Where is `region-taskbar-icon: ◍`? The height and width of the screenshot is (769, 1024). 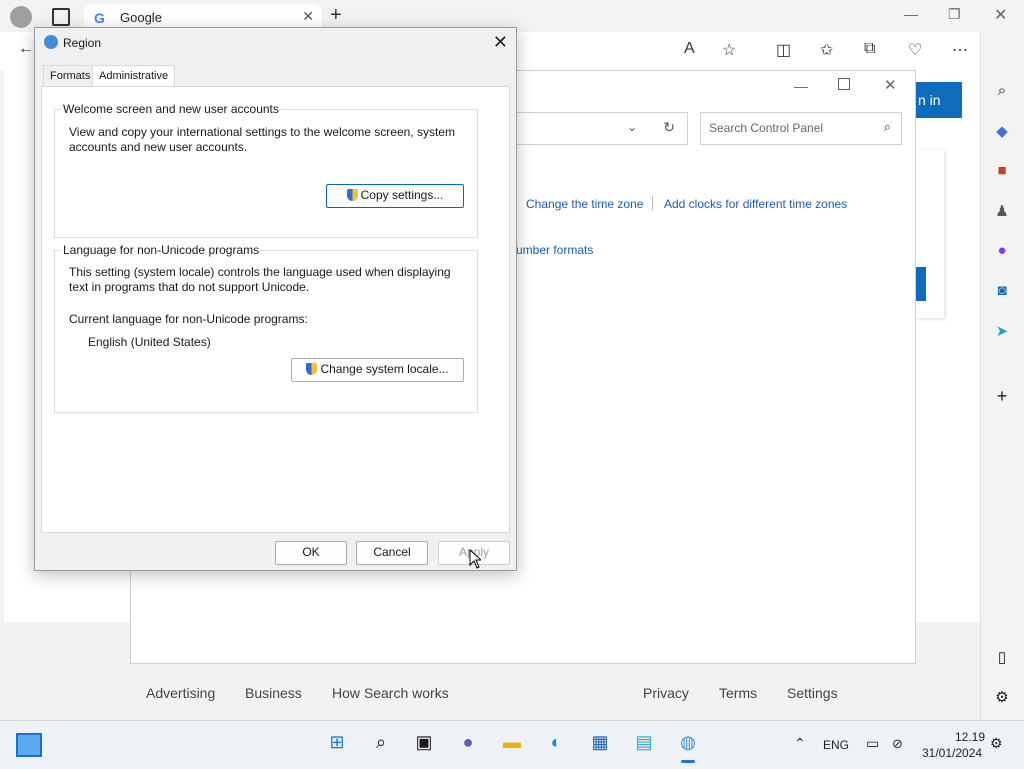
region-taskbar-icon: ◍ is located at coordinates (688, 744).